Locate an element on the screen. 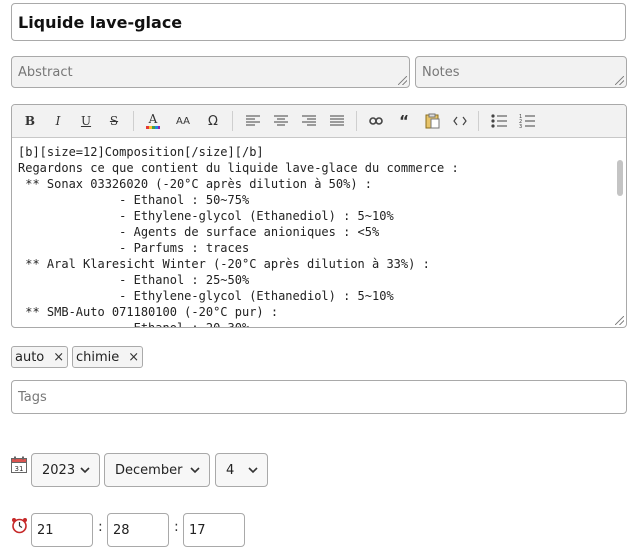  editor-line: - Agents de surface anioniques : <5% is located at coordinates (199, 232).